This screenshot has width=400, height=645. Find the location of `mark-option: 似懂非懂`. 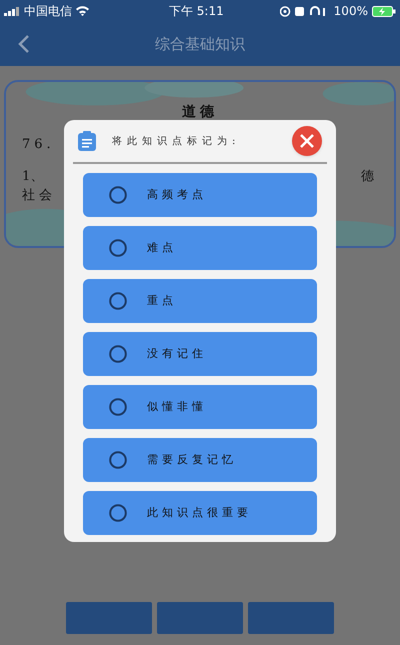

mark-option: 似懂非懂 is located at coordinates (200, 407).